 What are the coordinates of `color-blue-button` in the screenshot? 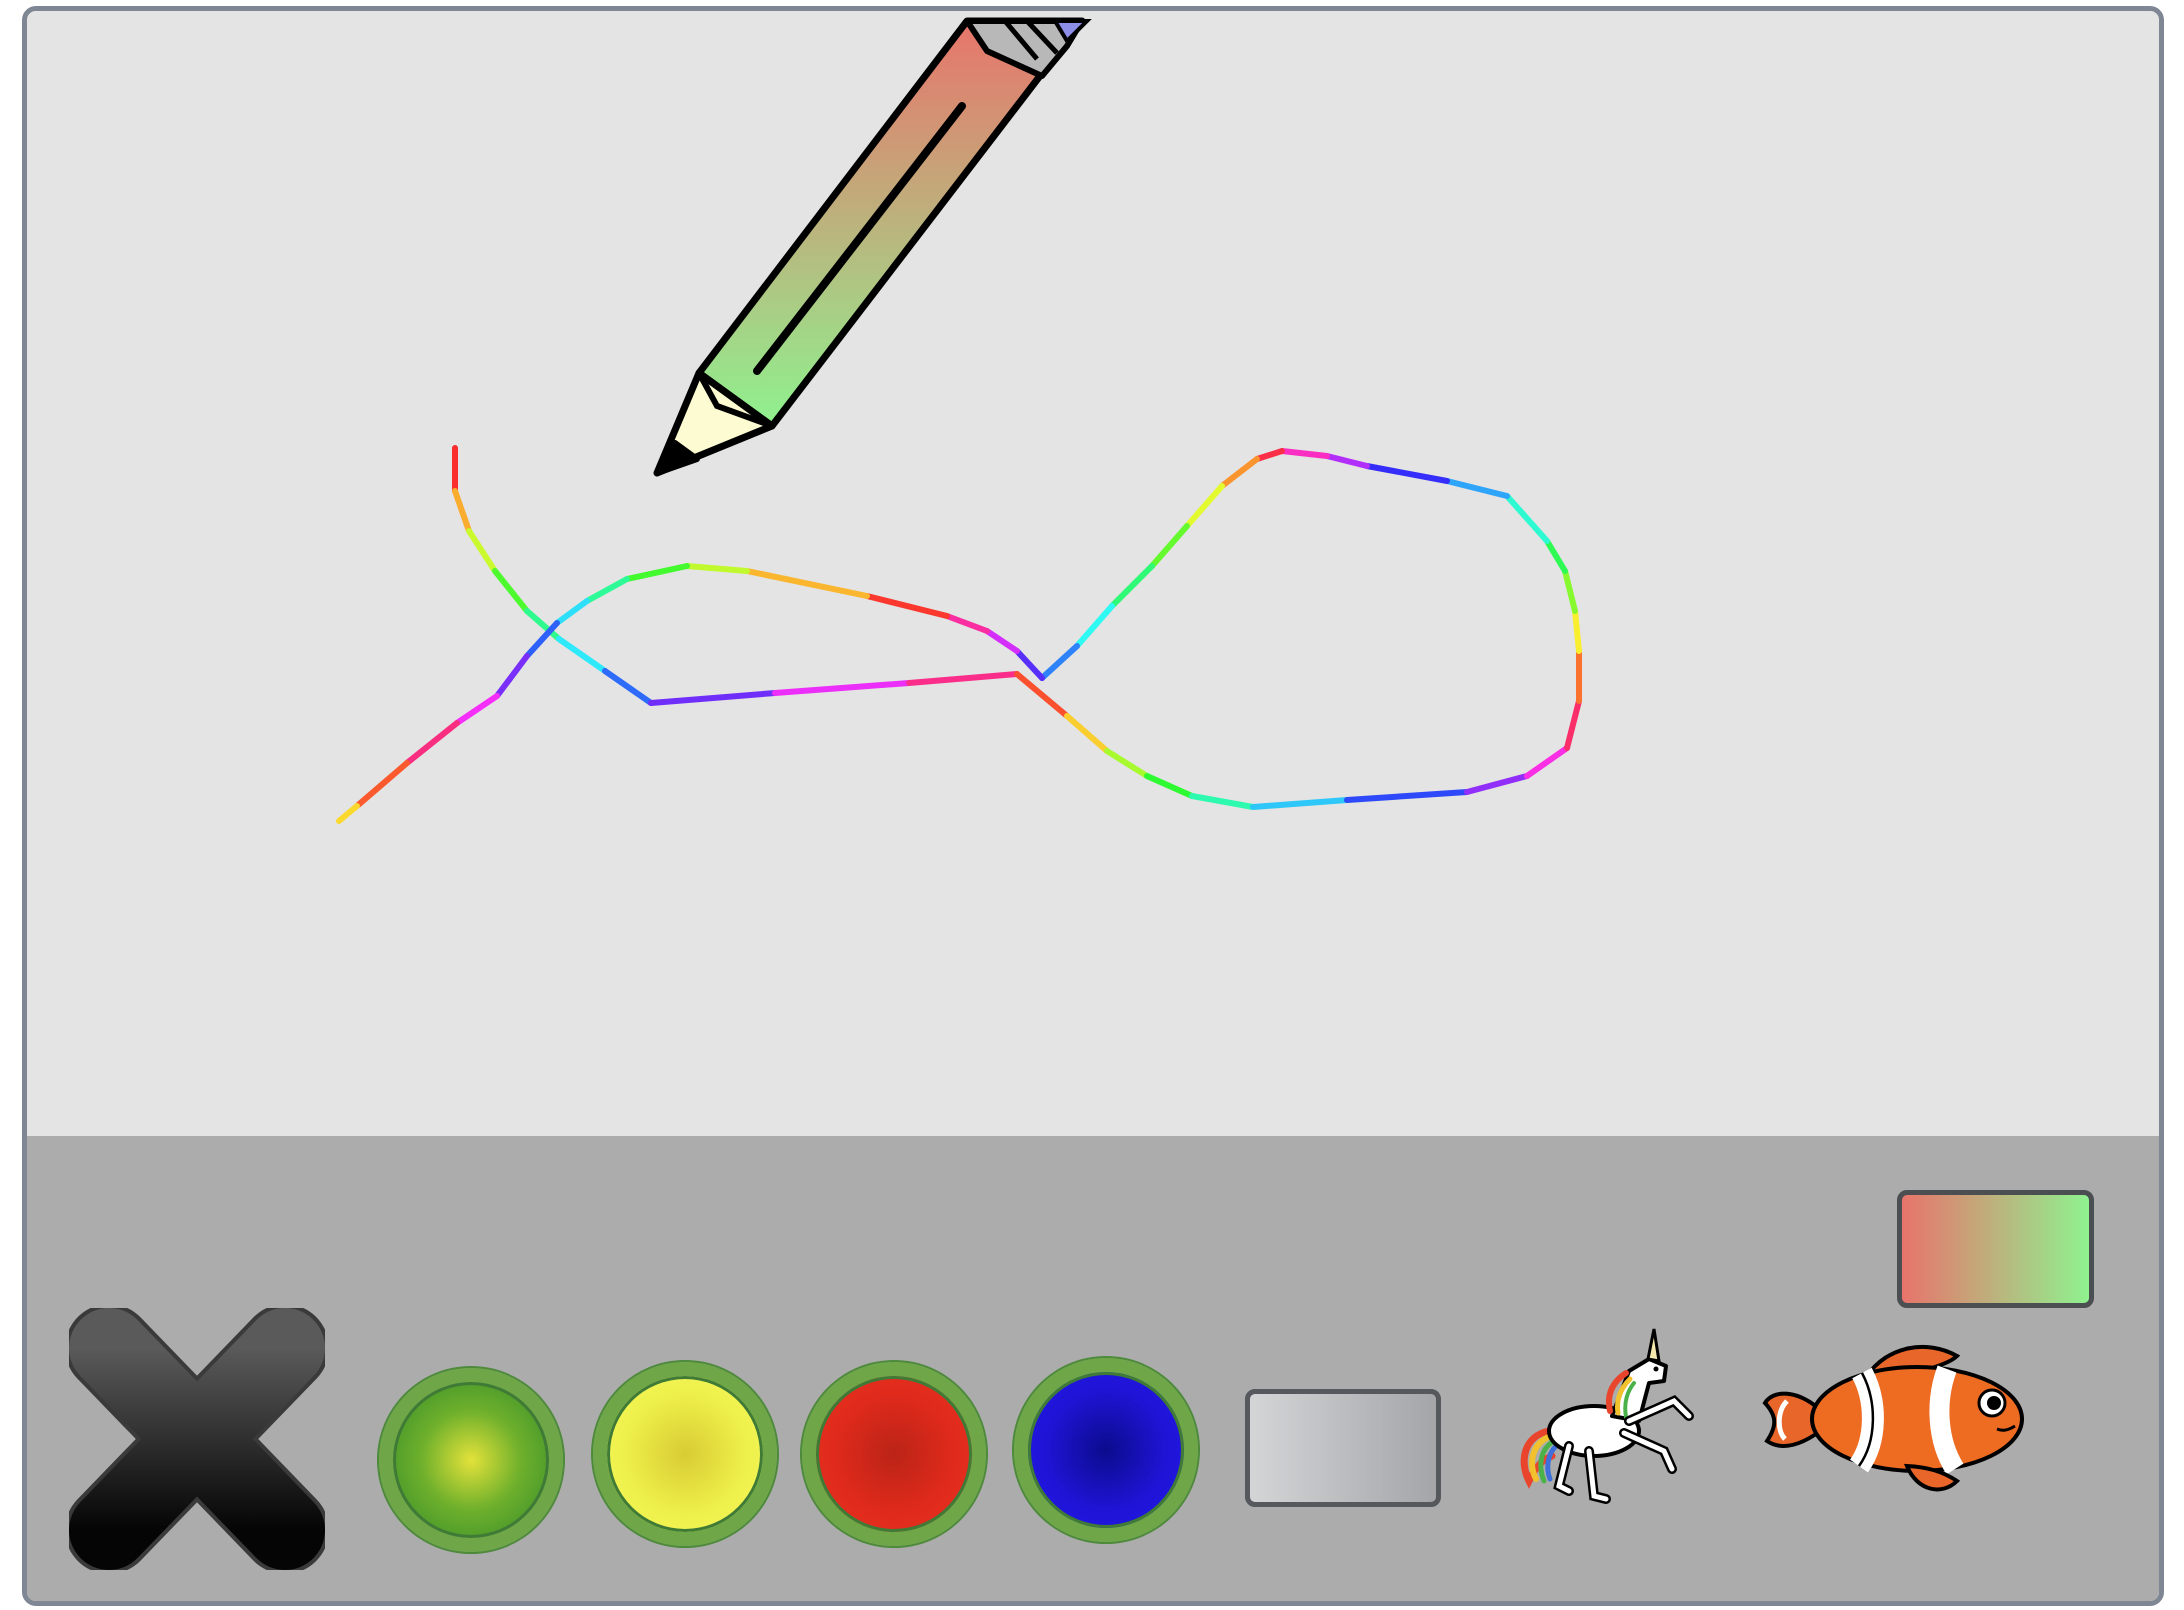 It's located at (1106, 1450).